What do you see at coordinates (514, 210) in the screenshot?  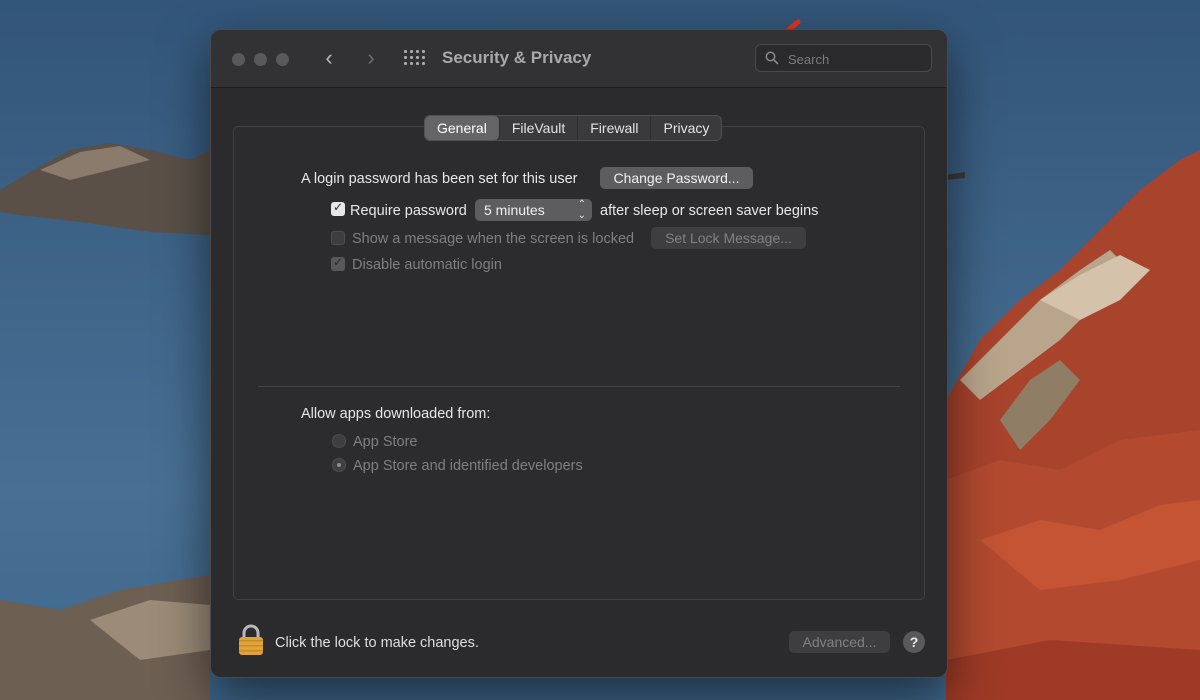 I see `require-password-delay-value: 5 minutes` at bounding box center [514, 210].